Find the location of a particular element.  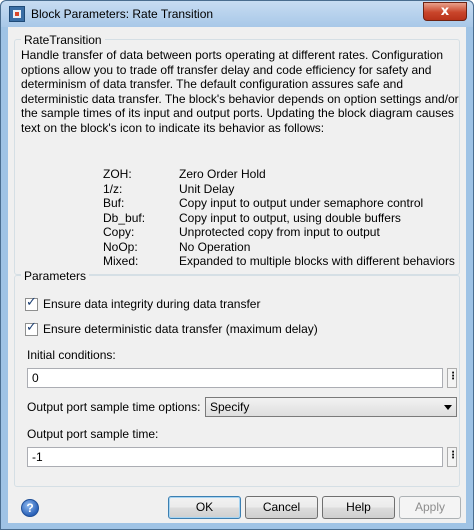

deterministic-checkbox: ✓ is located at coordinates (31, 328).